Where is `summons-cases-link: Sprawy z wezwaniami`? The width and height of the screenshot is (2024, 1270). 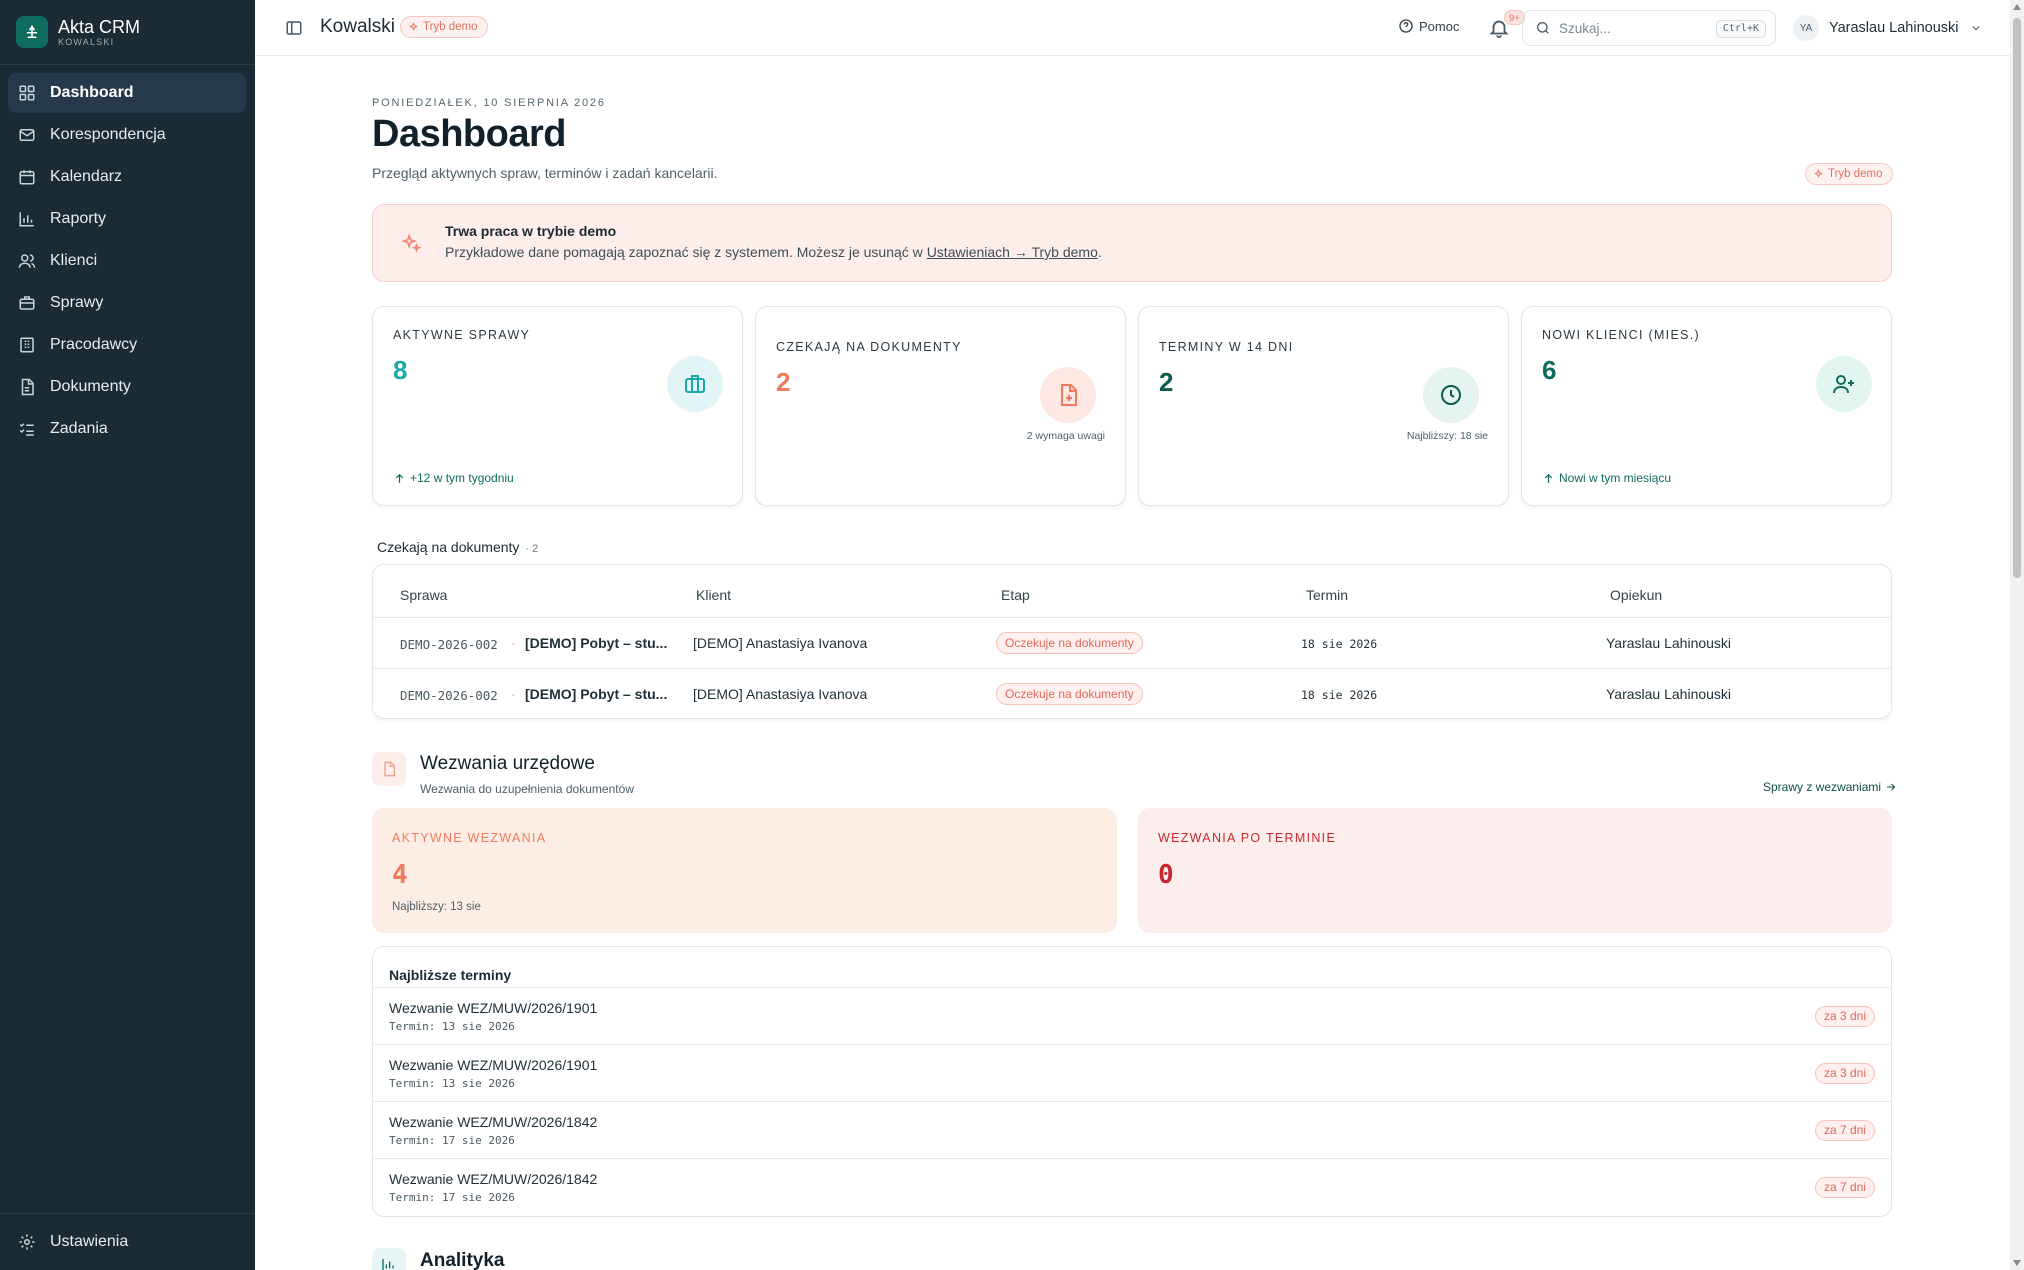 summons-cases-link: Sprawy z wezwaniami is located at coordinates (1830, 787).